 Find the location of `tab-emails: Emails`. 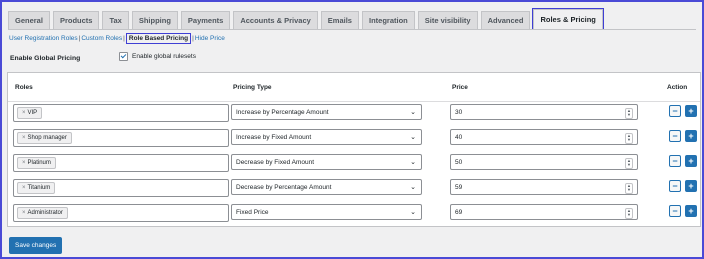

tab-emails: Emails is located at coordinates (339, 20).